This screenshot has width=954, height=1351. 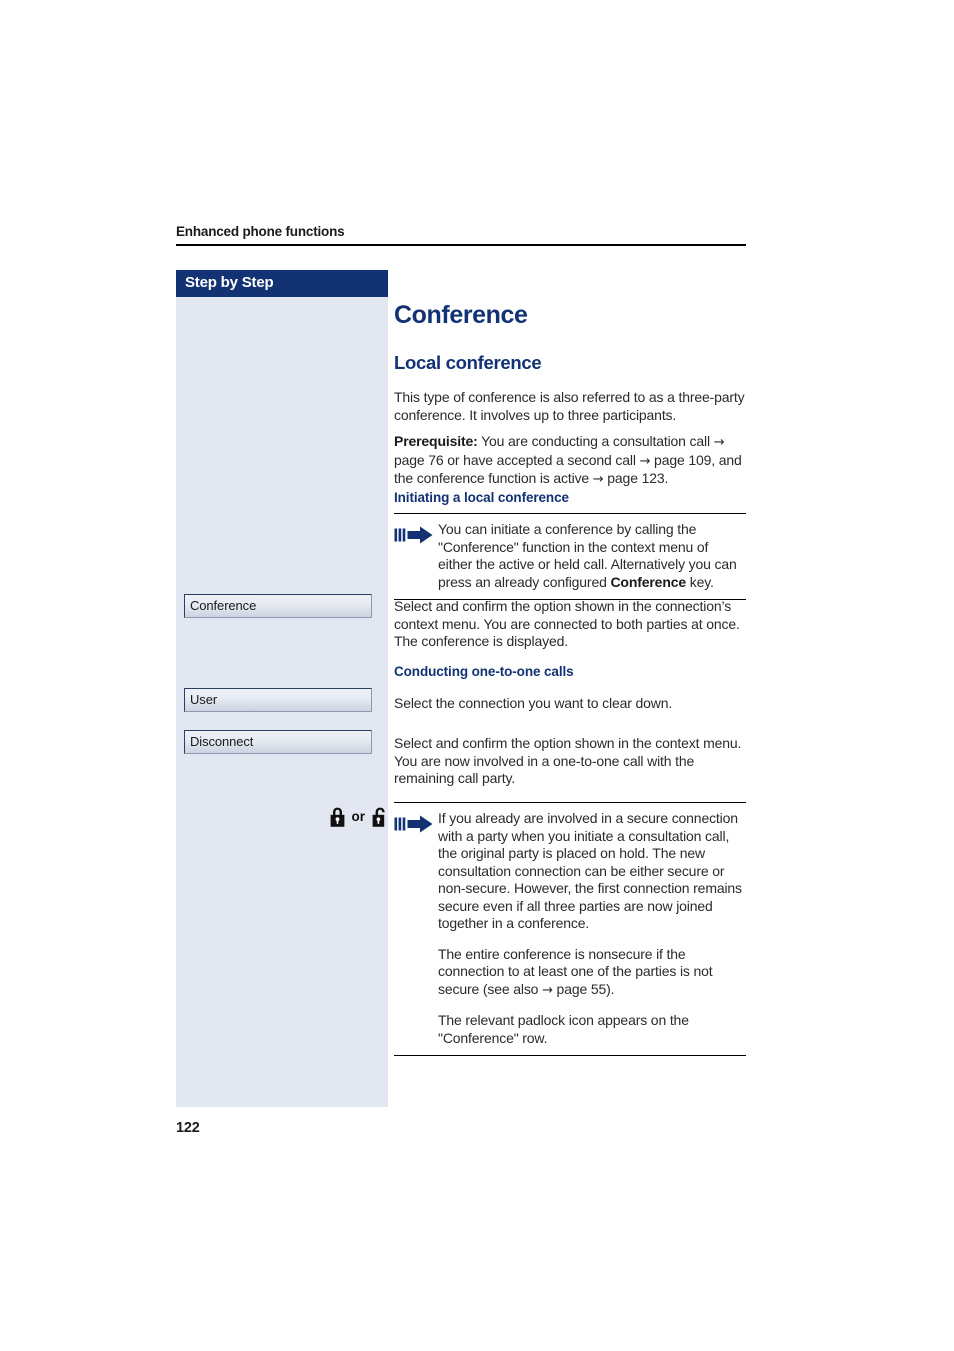 What do you see at coordinates (278, 700) in the screenshot?
I see `key-user: User` at bounding box center [278, 700].